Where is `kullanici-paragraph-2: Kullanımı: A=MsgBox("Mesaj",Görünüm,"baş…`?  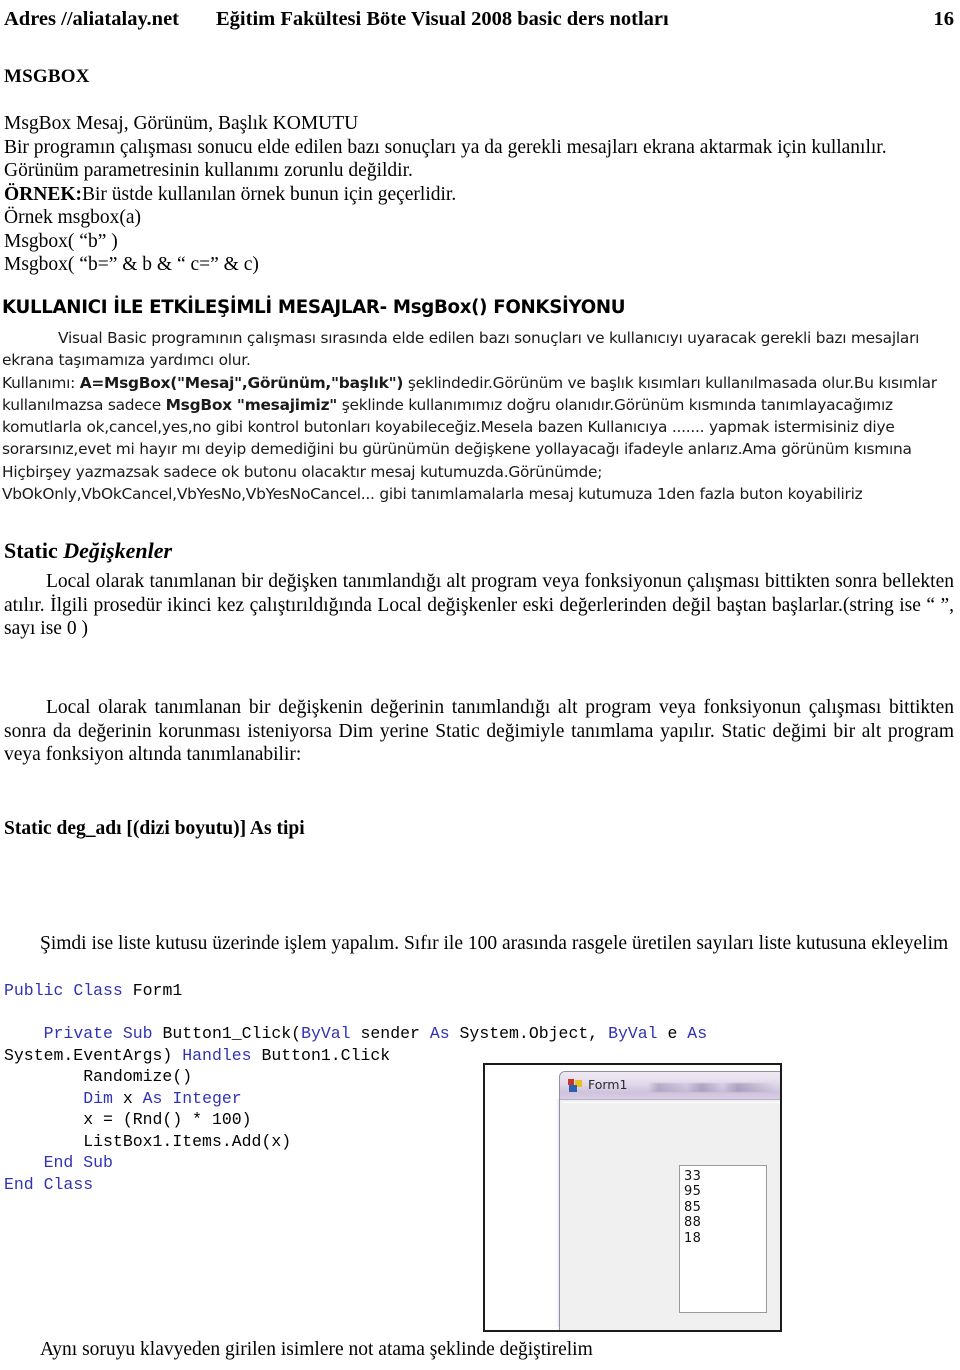
kullanici-paragraph-2: Kullanımı: A=MsgBox("Mesaj",Görünüm,"baş… is located at coordinates (477, 439).